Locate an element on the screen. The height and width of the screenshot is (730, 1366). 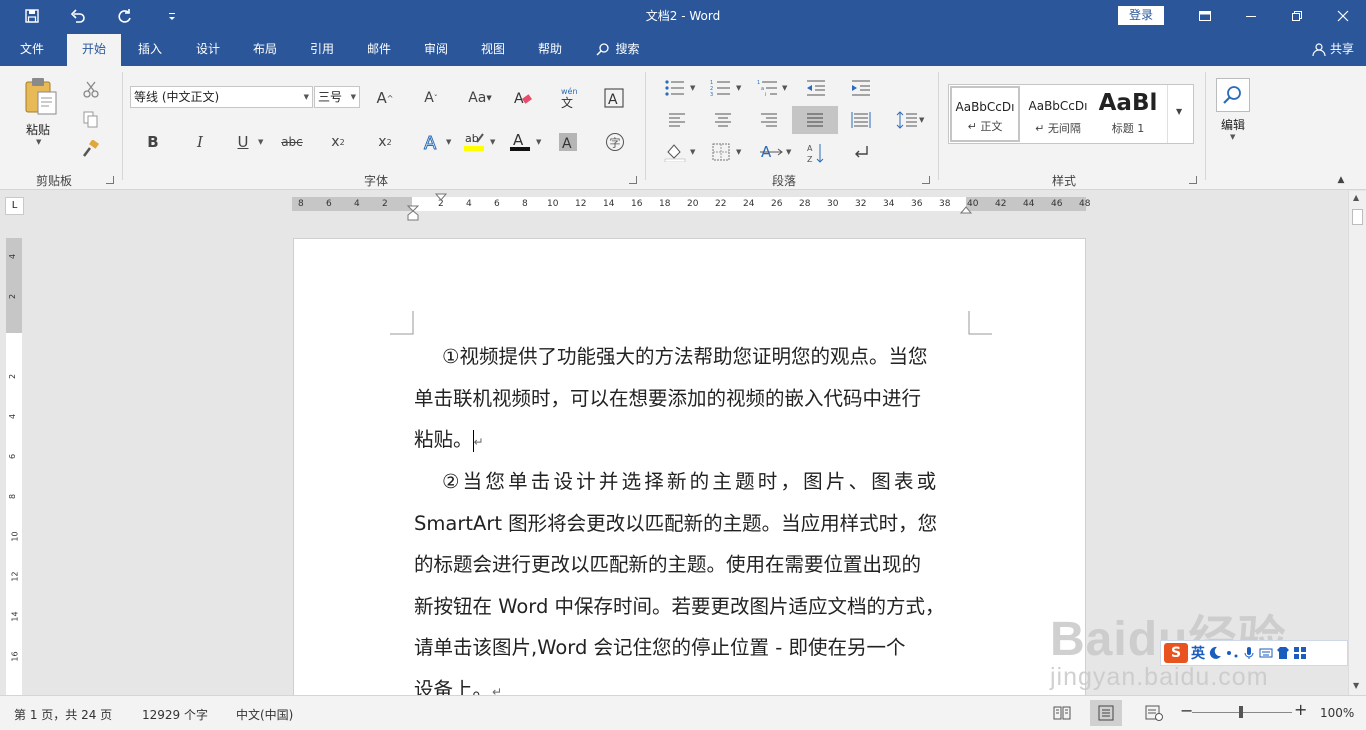
numbering-icon: 123 is located at coordinates (721, 88).